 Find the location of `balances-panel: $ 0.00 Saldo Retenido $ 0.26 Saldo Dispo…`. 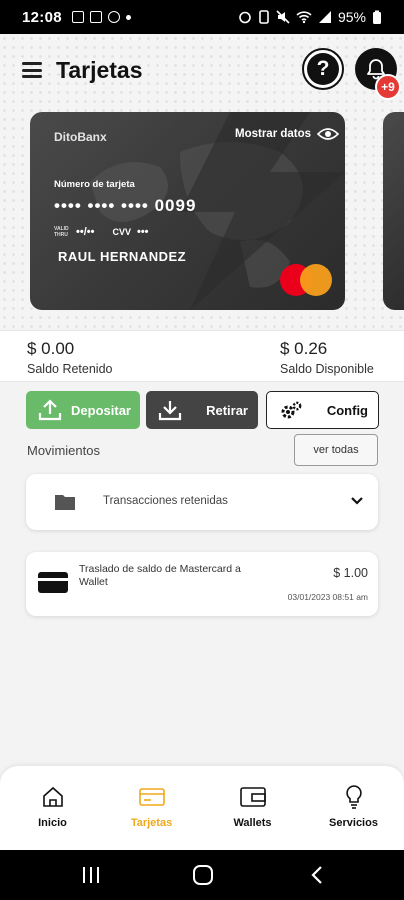

balances-panel: $ 0.00 Saldo Retenido $ 0.26 Saldo Dispo… is located at coordinates (202, 356).